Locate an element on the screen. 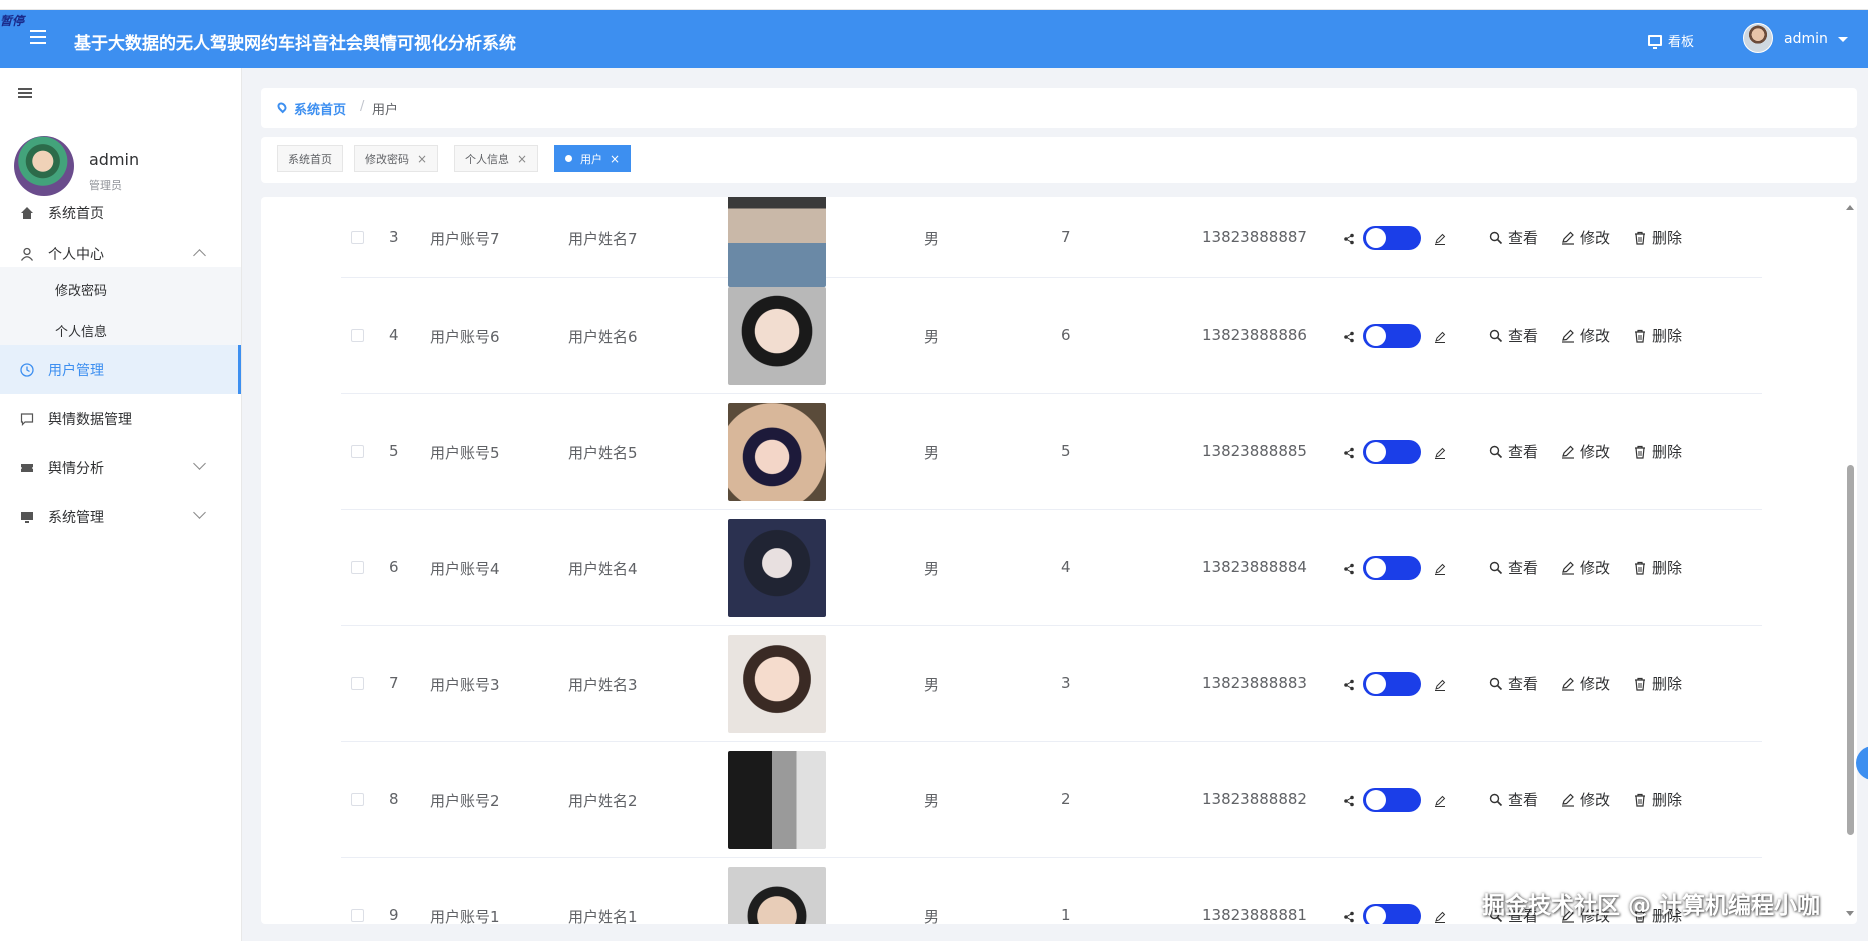 The height and width of the screenshot is (941, 1868). monitor-icon is located at coordinates (27, 517).